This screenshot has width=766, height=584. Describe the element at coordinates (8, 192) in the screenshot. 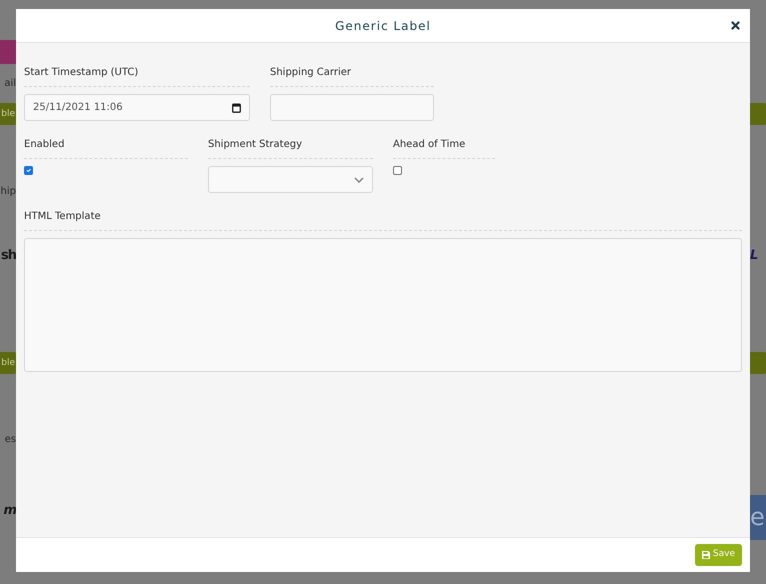

I see `page-text: hip` at that location.